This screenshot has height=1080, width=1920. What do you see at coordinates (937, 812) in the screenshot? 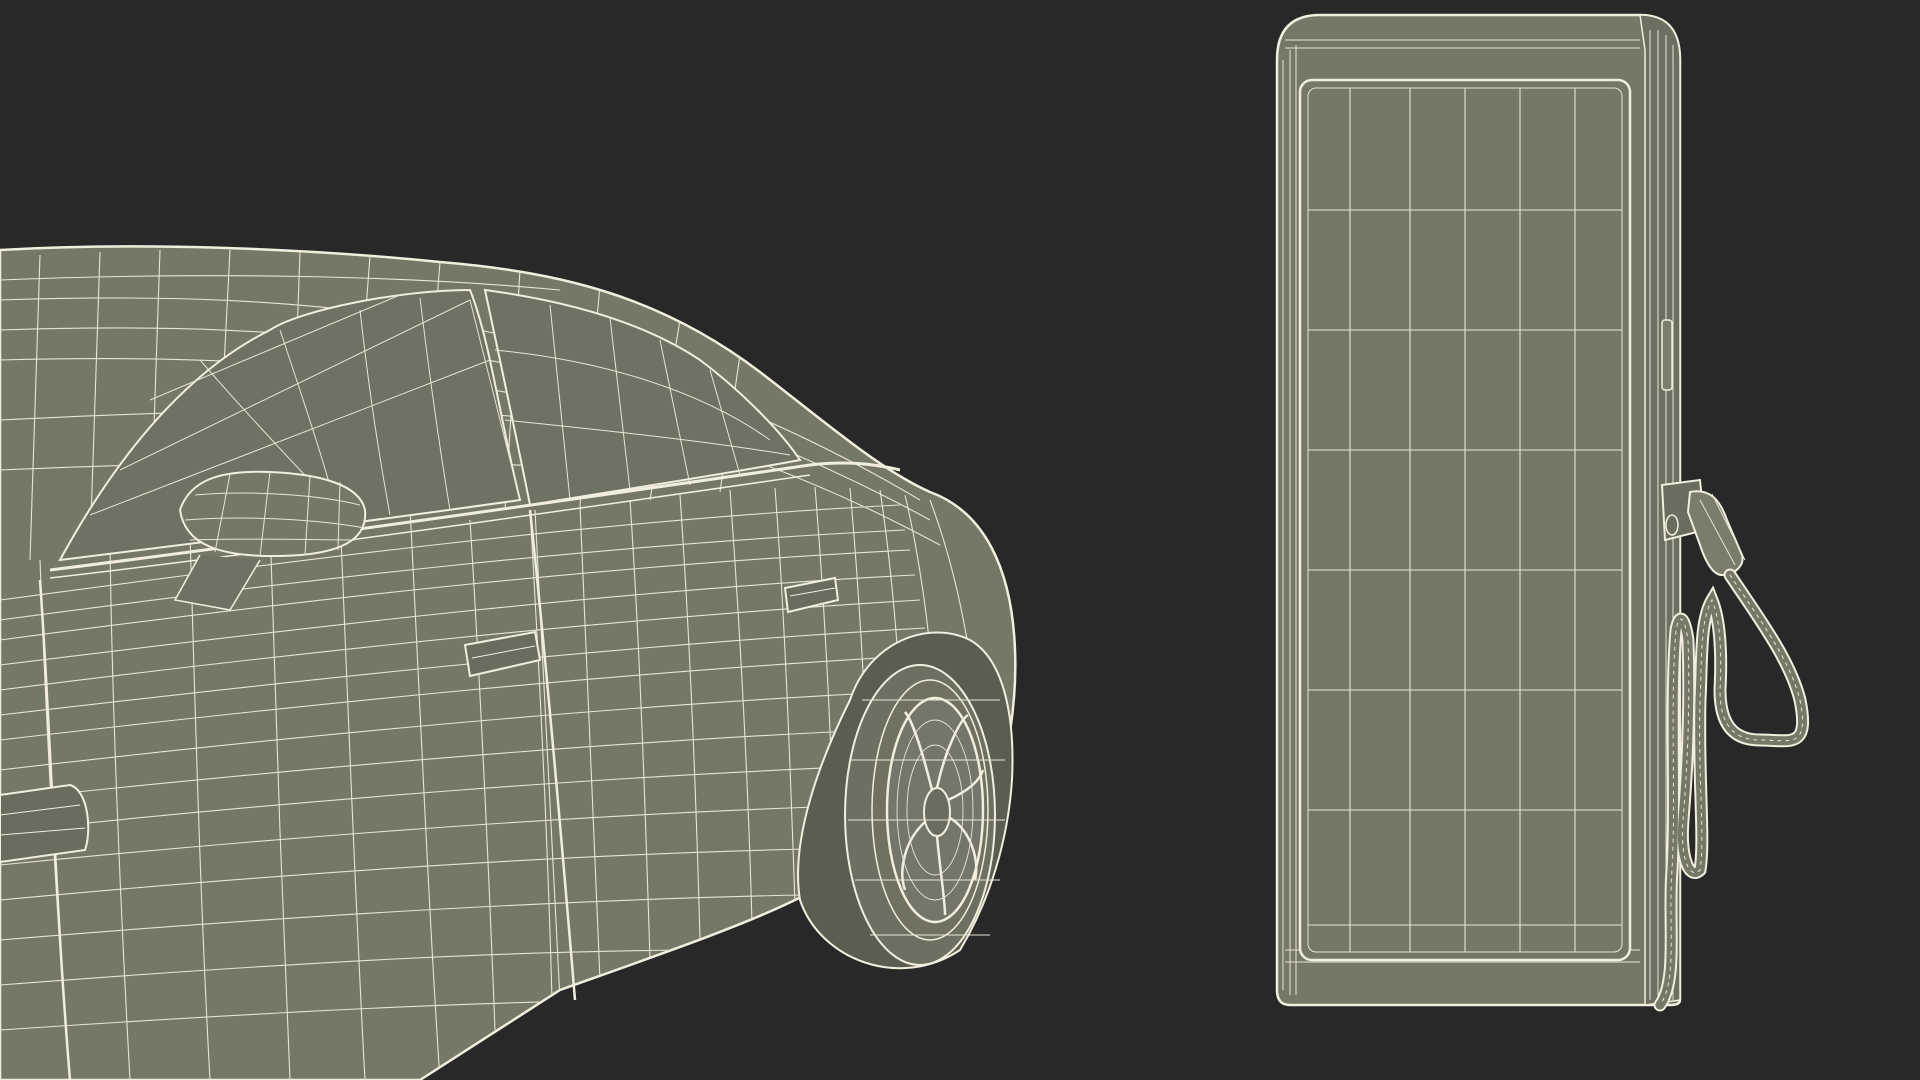
I see `car-hub` at bounding box center [937, 812].